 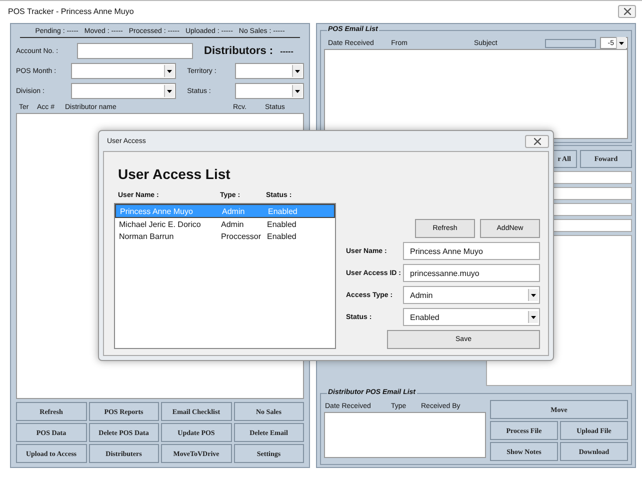 What do you see at coordinates (175, 174) in the screenshot?
I see `dialog-heading: User Access List` at bounding box center [175, 174].